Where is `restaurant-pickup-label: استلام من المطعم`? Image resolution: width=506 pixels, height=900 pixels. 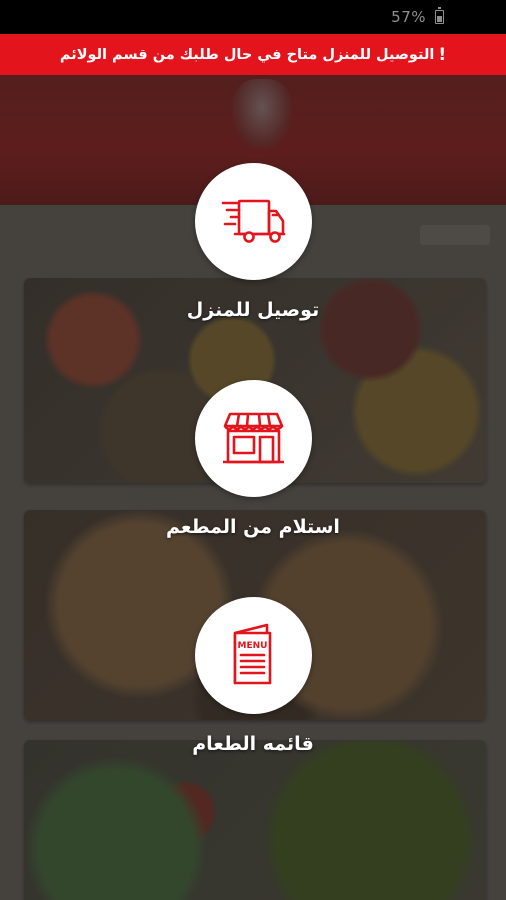 restaurant-pickup-label: استلام من المطعم is located at coordinates (253, 527).